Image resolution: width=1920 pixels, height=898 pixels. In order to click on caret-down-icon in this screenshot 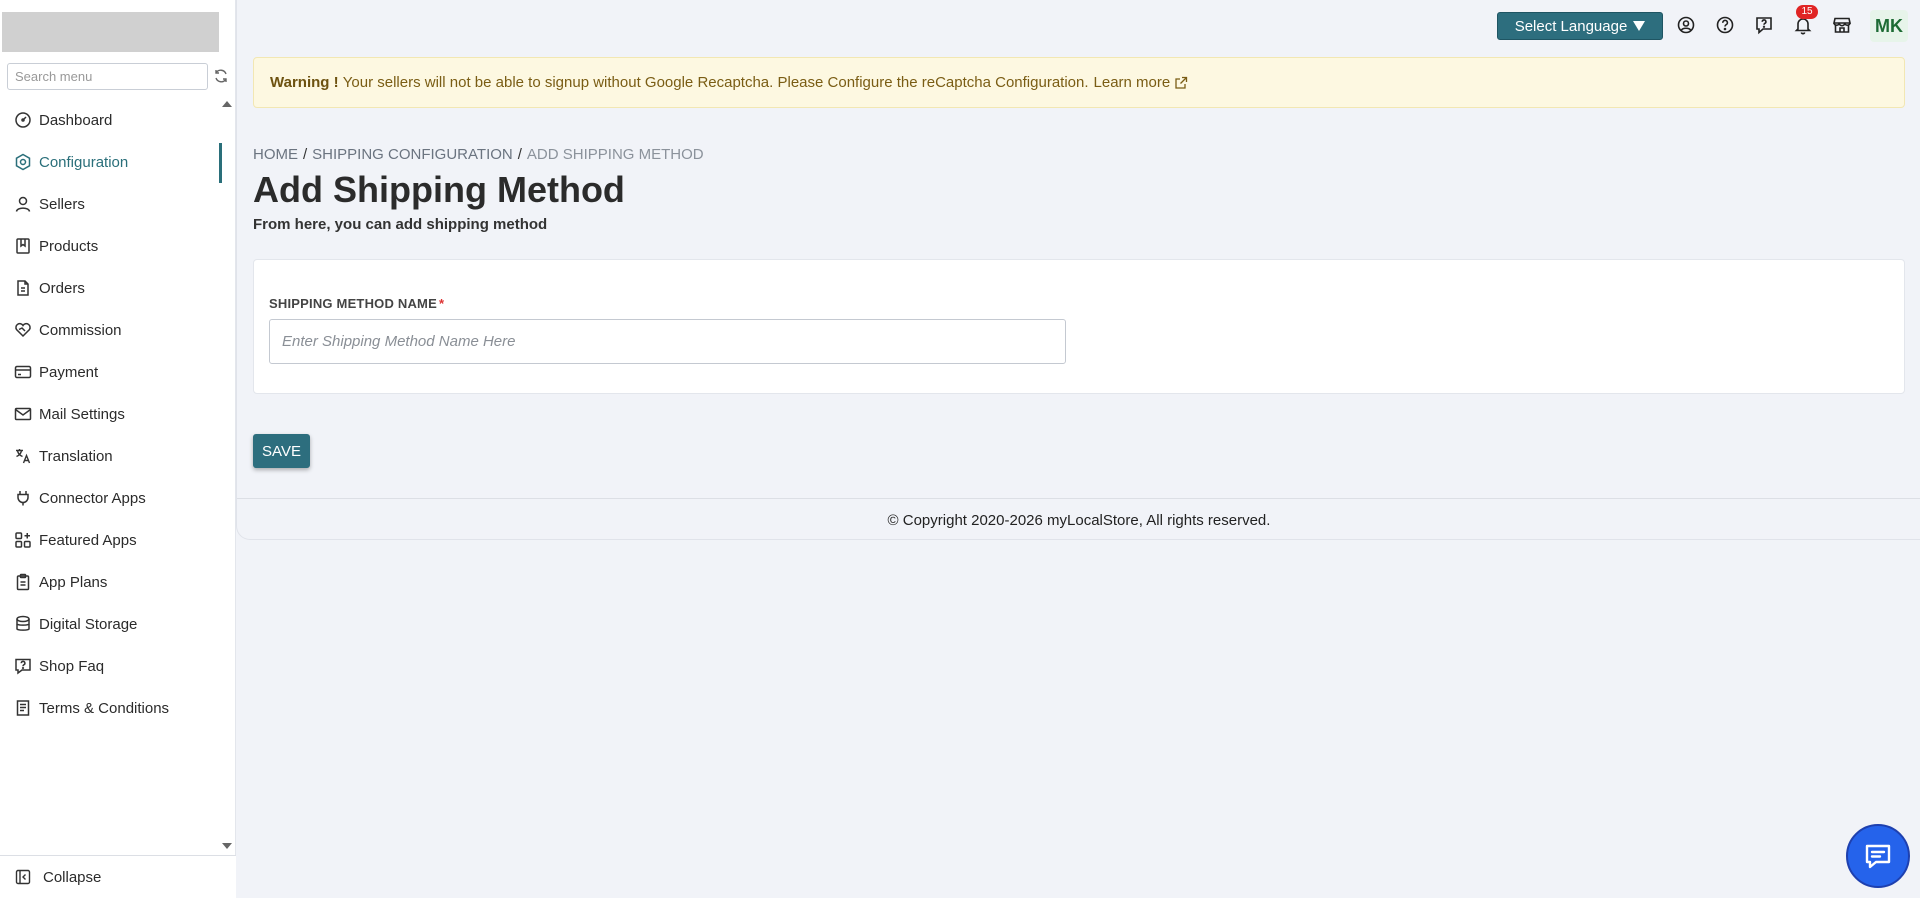, I will do `click(1639, 26)`.